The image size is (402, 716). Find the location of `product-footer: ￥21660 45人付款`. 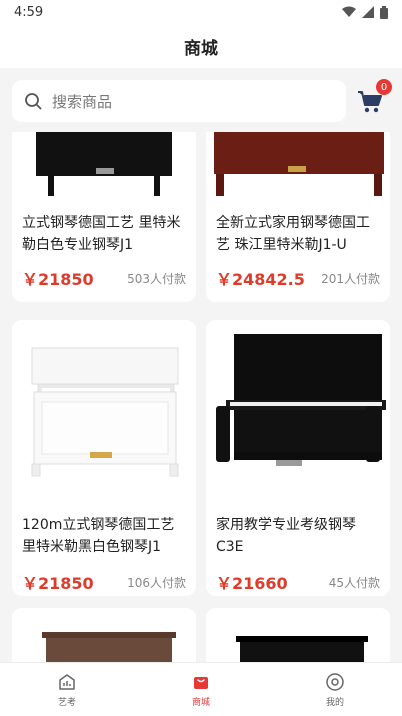

product-footer: ￥21660 45人付款 is located at coordinates (298, 582).